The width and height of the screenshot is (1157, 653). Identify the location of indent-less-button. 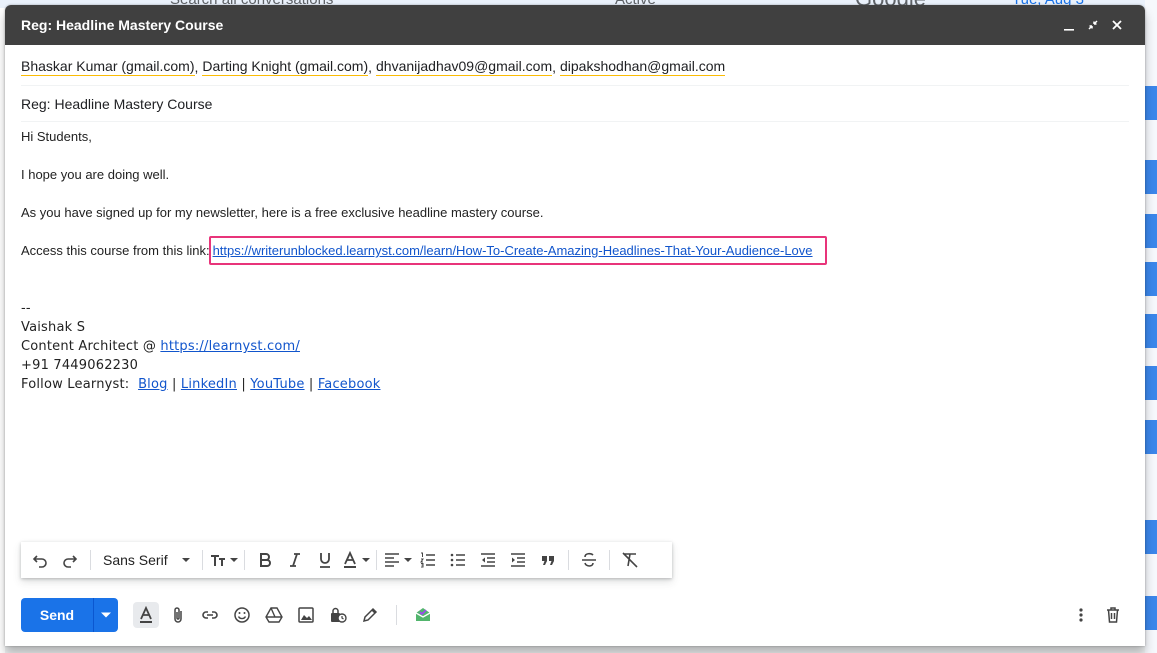
(488, 560).